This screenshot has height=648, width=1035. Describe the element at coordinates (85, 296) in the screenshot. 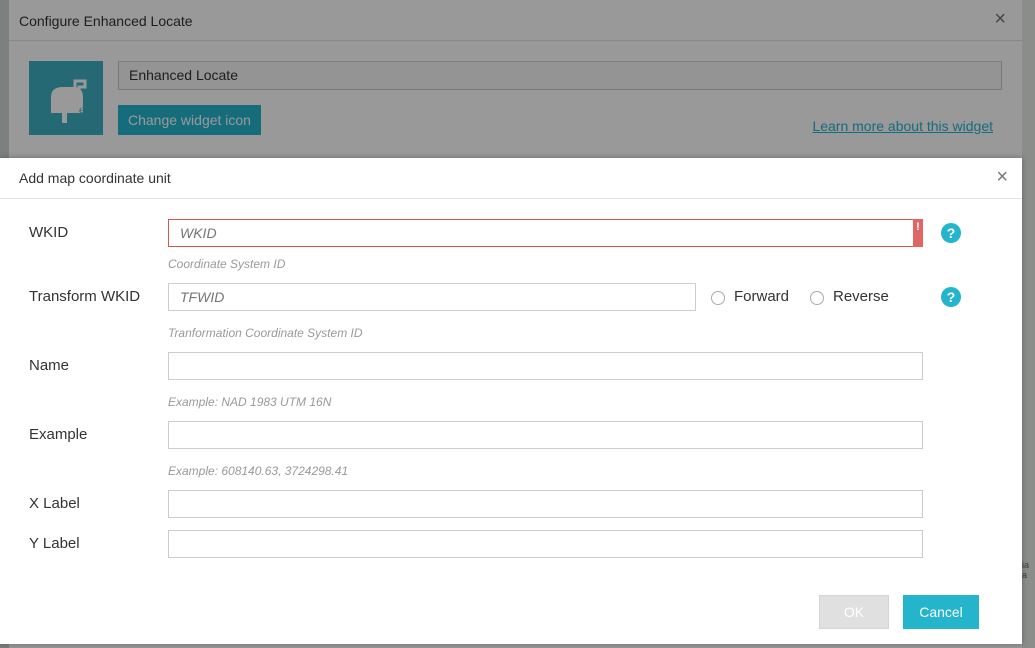

I see `transform-wkid-label: Transform WKID` at that location.